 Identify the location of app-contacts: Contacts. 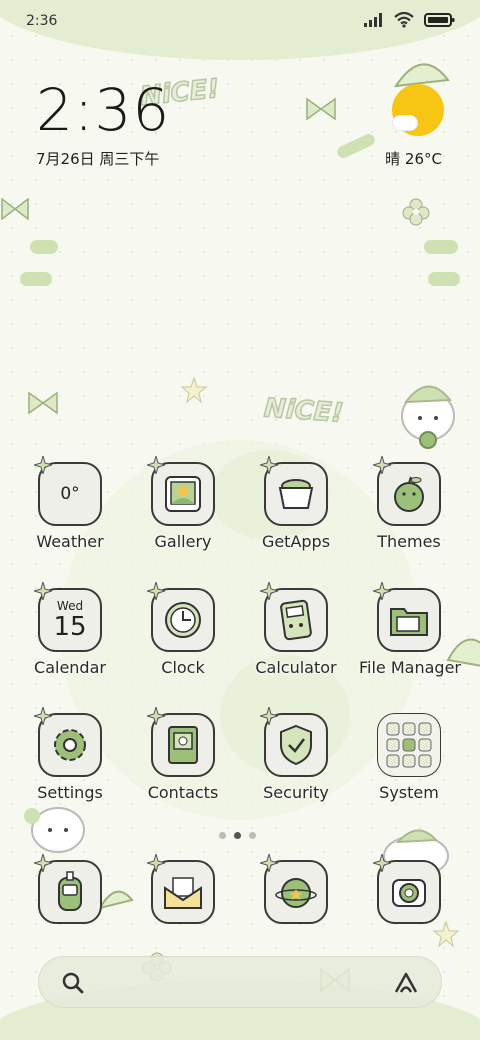
(183, 754).